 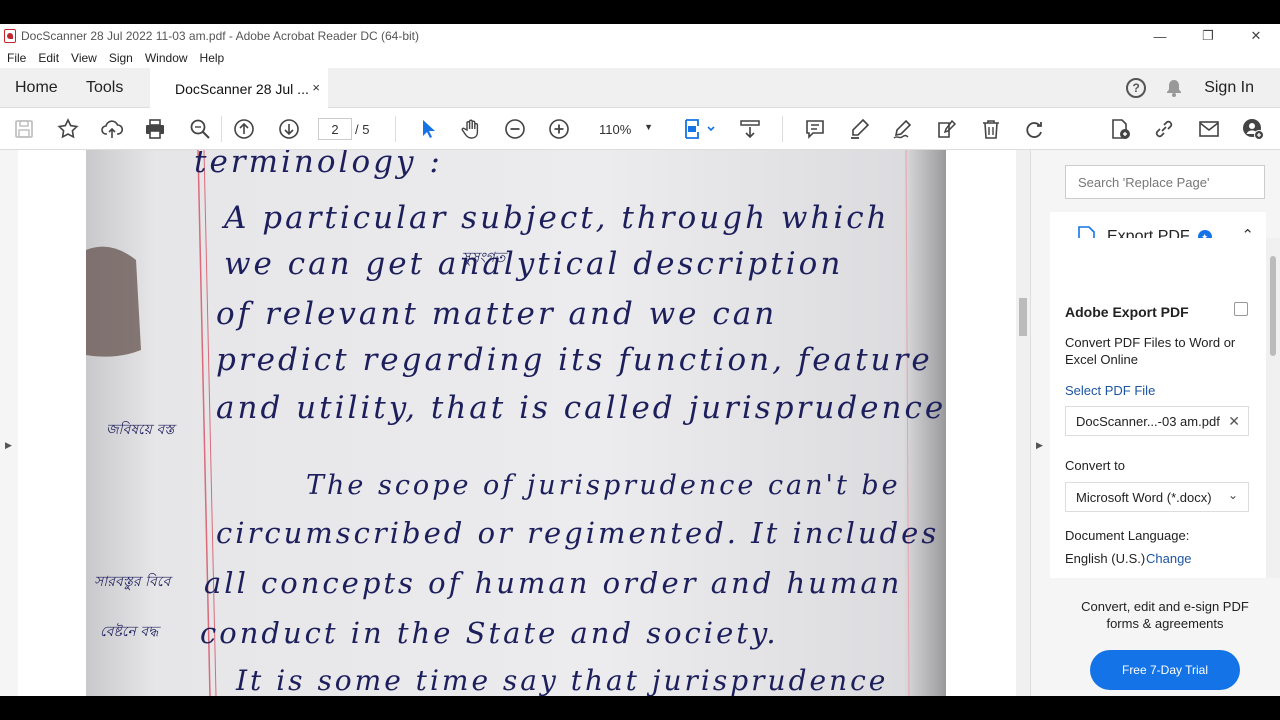 What do you see at coordinates (112, 129) in the screenshot?
I see `upload-icon` at bounding box center [112, 129].